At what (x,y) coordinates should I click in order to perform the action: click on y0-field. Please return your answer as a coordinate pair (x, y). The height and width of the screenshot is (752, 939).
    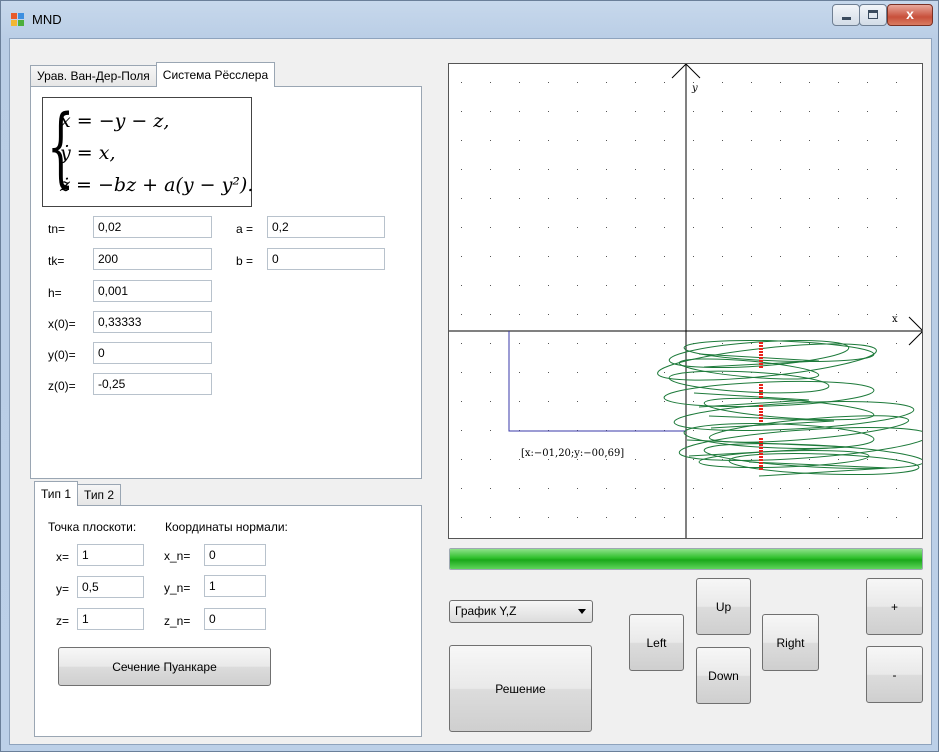
    Looking at the image, I should click on (152, 353).